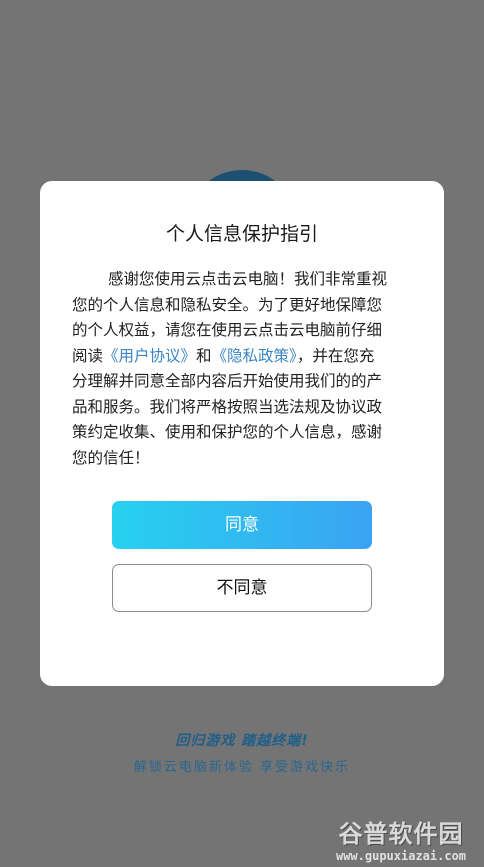 The height and width of the screenshot is (867, 484). Describe the element at coordinates (88, 355) in the screenshot. I see `body-line-4-prefix: 阅读` at that location.